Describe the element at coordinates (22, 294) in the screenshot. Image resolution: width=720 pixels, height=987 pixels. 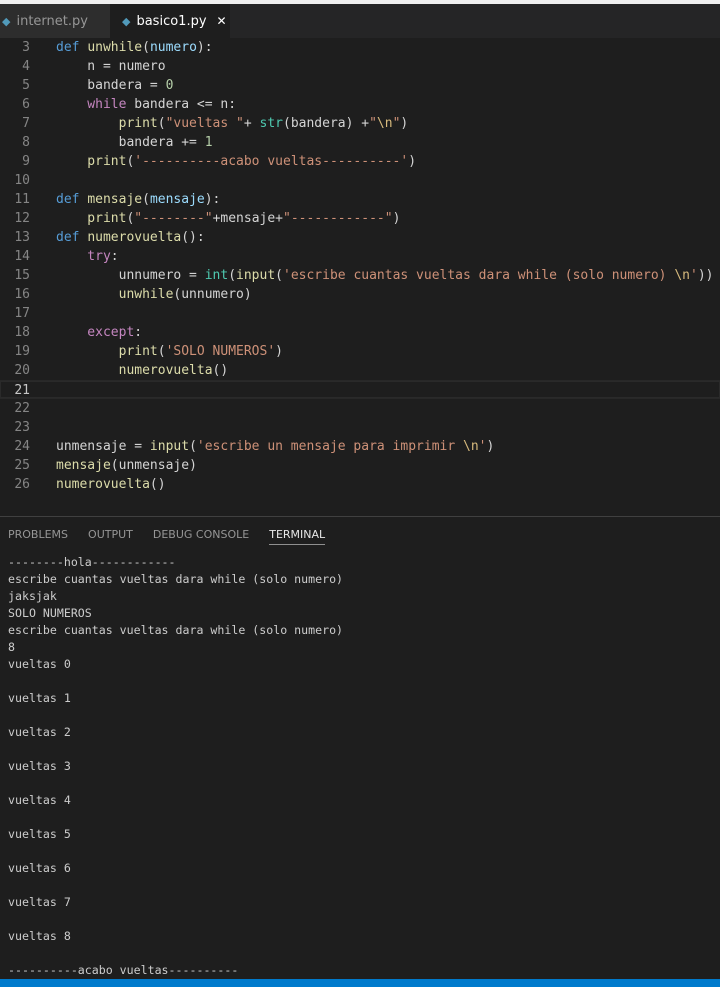
I see `line-number: 16` at that location.